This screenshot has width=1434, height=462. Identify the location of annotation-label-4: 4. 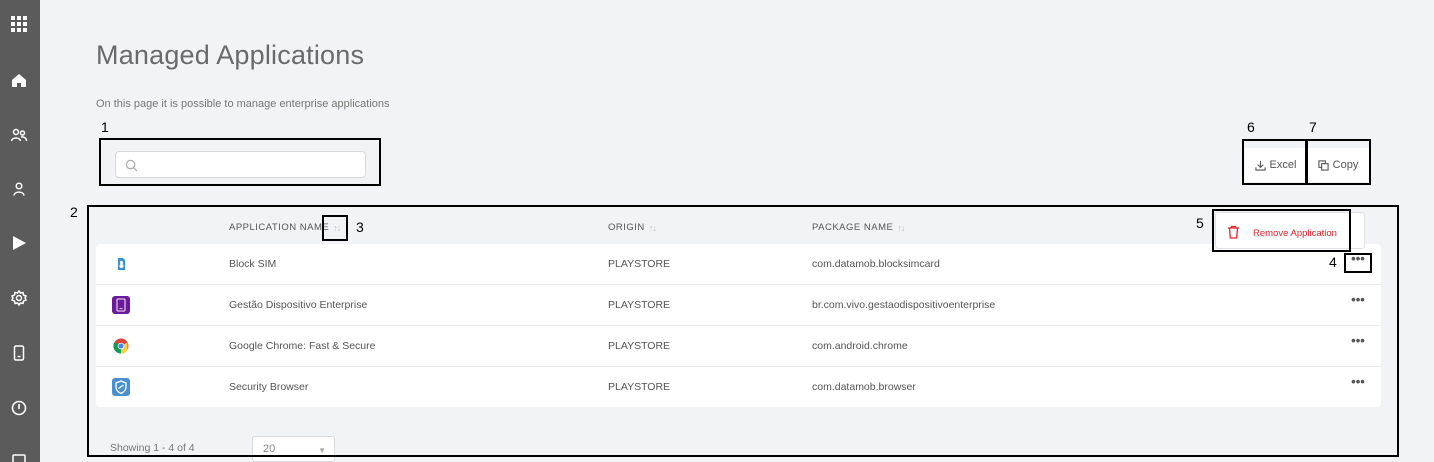
(1333, 262).